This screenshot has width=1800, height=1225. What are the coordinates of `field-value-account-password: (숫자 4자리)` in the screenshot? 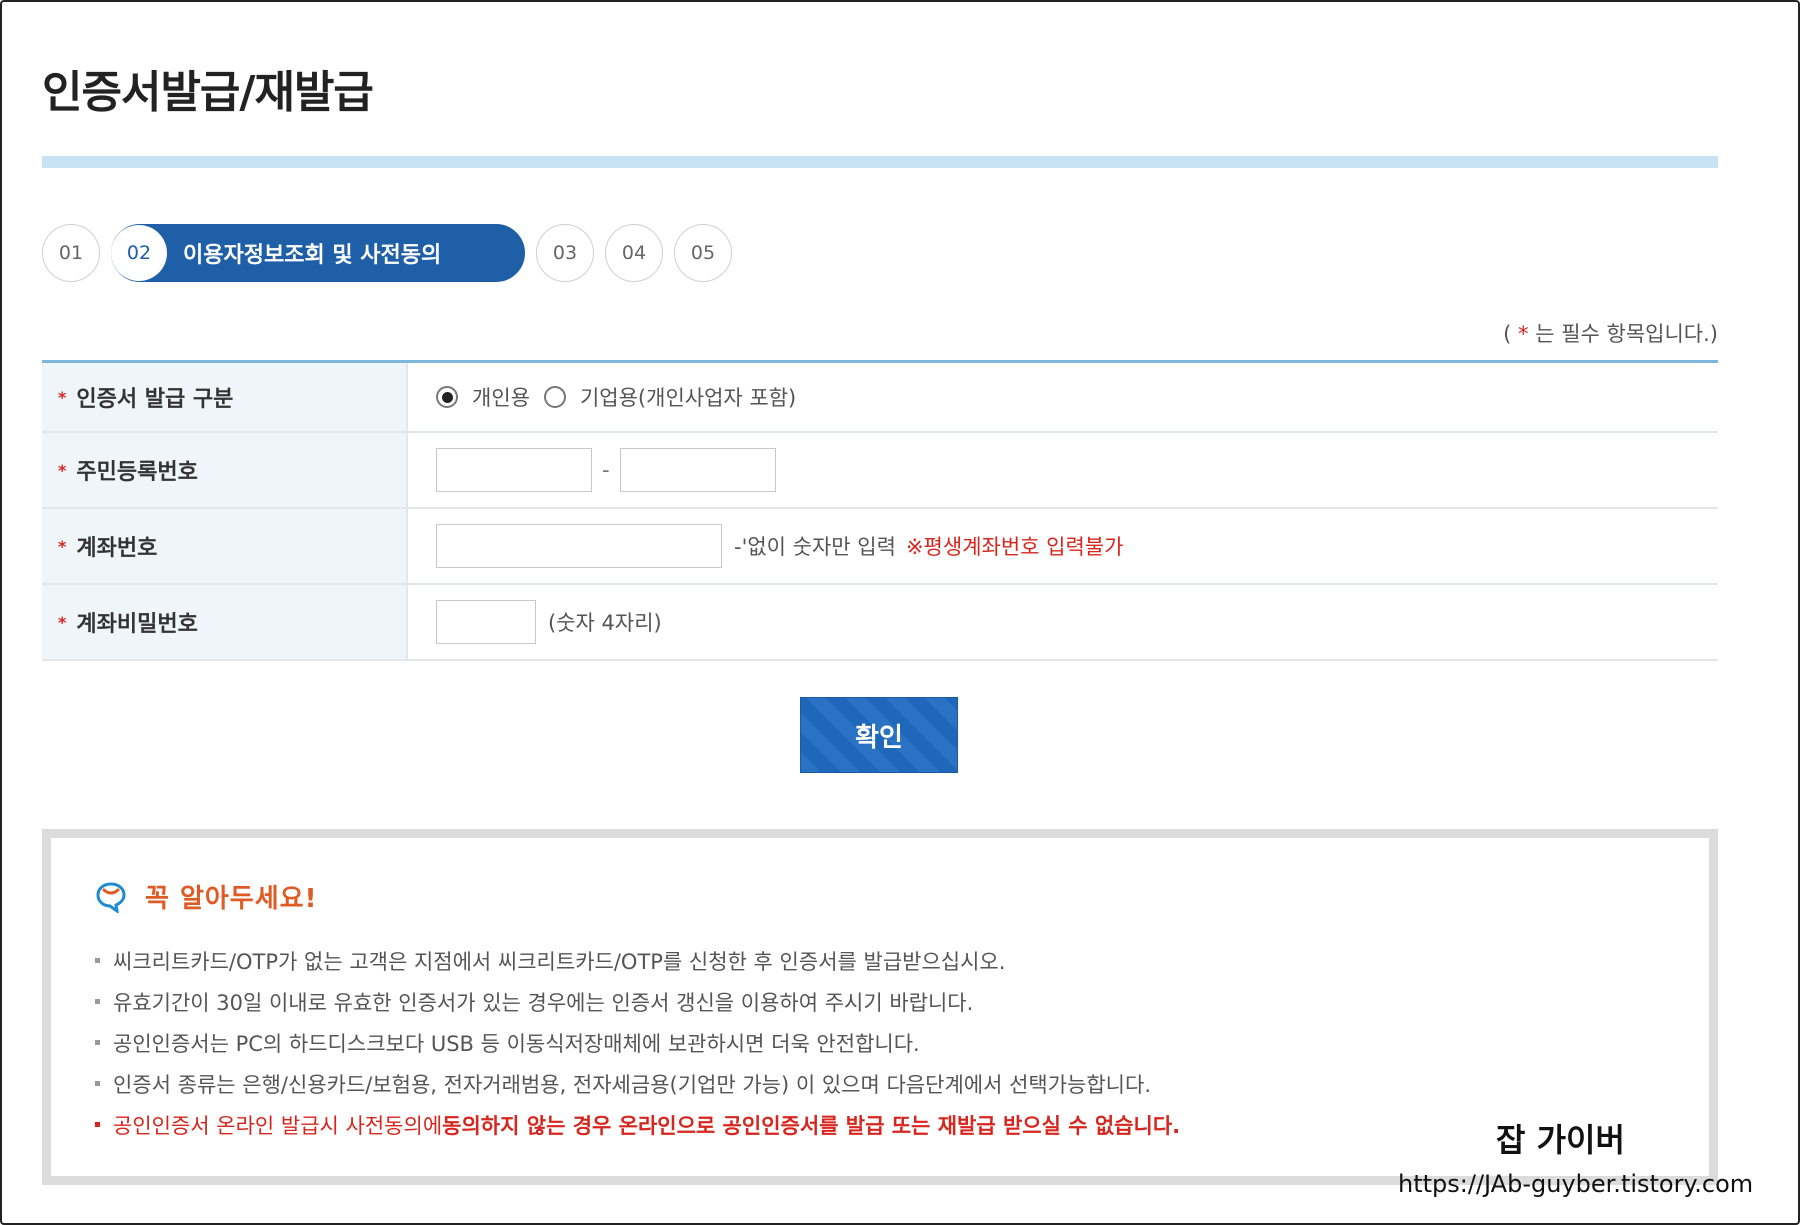 It's located at (1063, 622).